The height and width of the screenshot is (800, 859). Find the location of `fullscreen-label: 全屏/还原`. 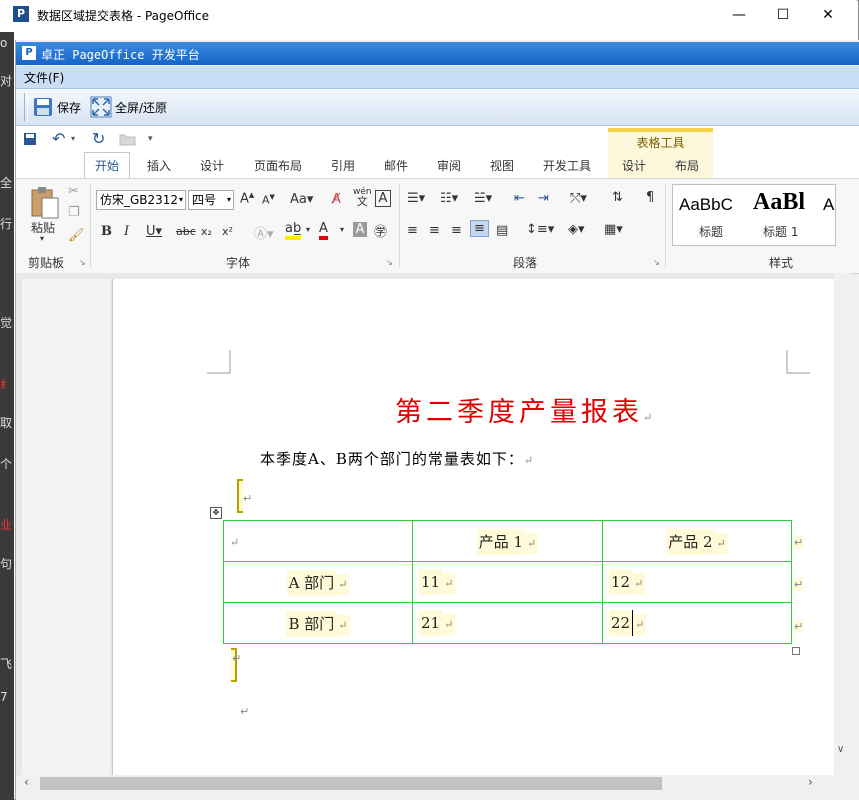

fullscreen-label: 全屏/还原 is located at coordinates (141, 107).